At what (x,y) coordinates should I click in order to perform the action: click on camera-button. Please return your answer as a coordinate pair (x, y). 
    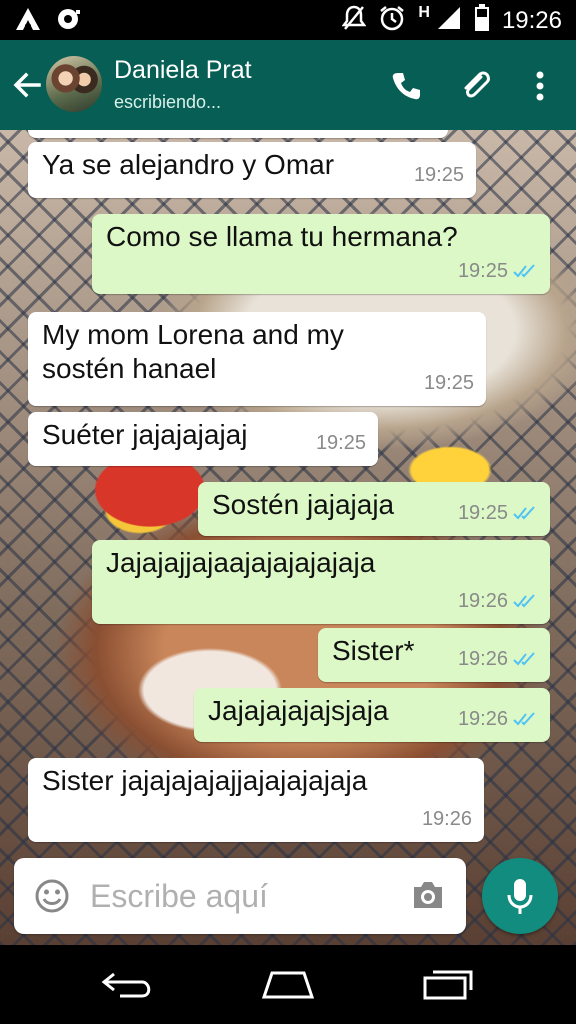
    Looking at the image, I should click on (428, 896).